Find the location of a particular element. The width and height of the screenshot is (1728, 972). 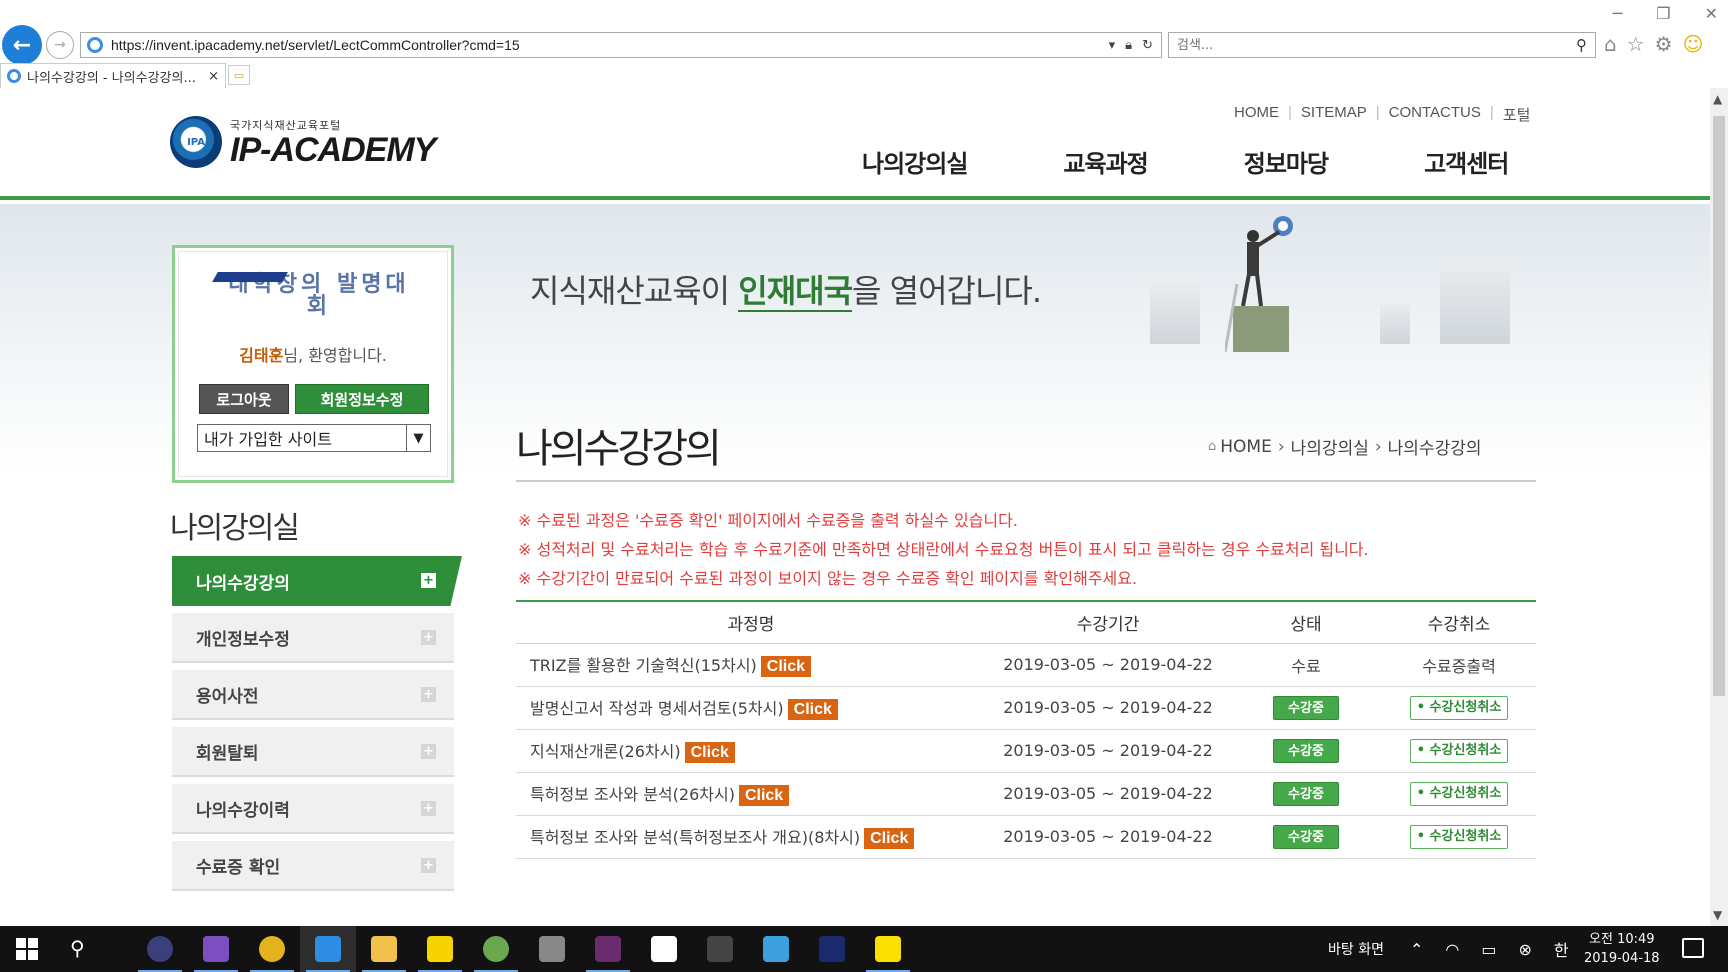

forward-button: → is located at coordinates (60, 45).